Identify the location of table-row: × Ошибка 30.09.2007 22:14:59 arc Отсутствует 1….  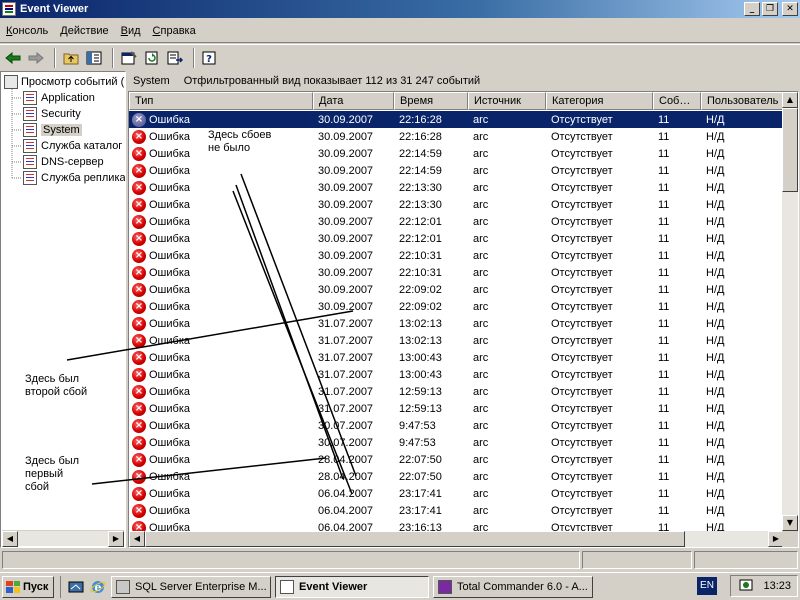
(456, 170).